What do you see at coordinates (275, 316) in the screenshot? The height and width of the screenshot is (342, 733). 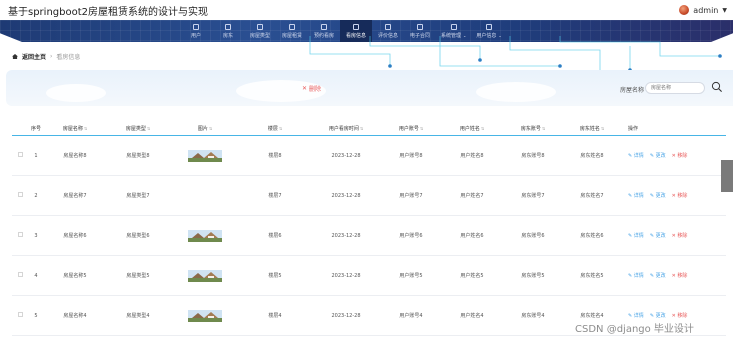 I see `cell-floor: 楼层4` at bounding box center [275, 316].